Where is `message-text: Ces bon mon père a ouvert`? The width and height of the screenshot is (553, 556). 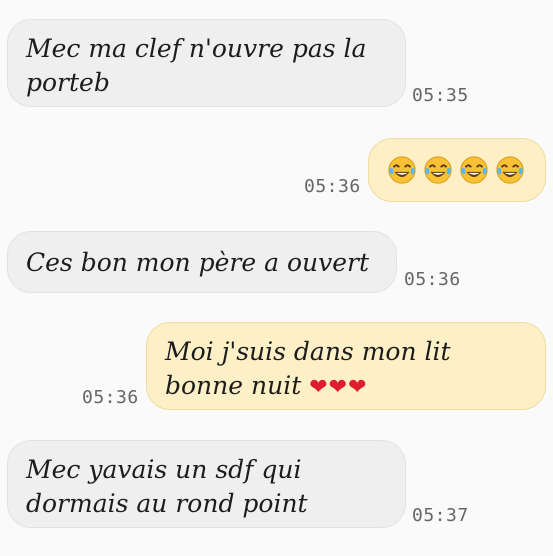
message-text: Ces bon mon père a ouvert is located at coordinates (198, 262).